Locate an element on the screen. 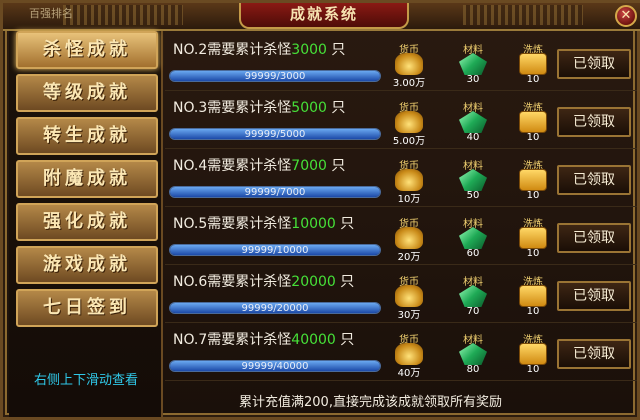 The height and width of the screenshot is (420, 640). close-button: ✕ is located at coordinates (626, 16).